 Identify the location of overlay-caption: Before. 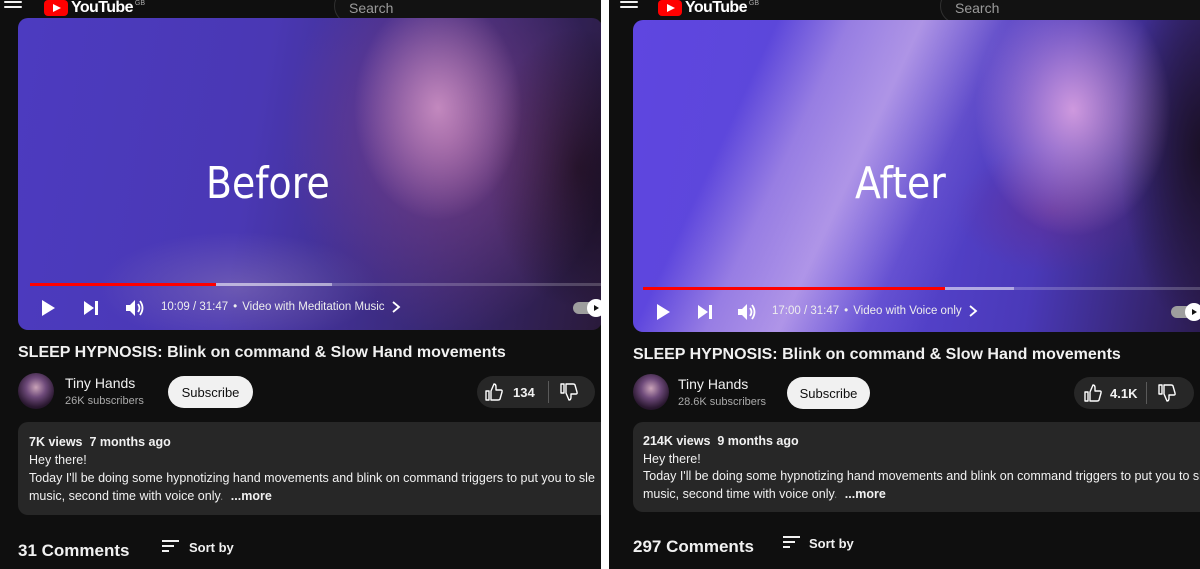
(268, 183).